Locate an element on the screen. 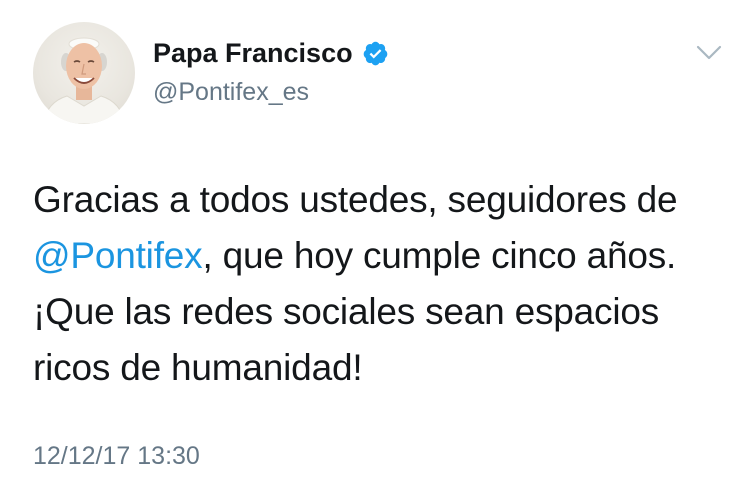 This screenshot has height=483, width=750. author-display-name-row: Papa Francisco is located at coordinates (271, 53).